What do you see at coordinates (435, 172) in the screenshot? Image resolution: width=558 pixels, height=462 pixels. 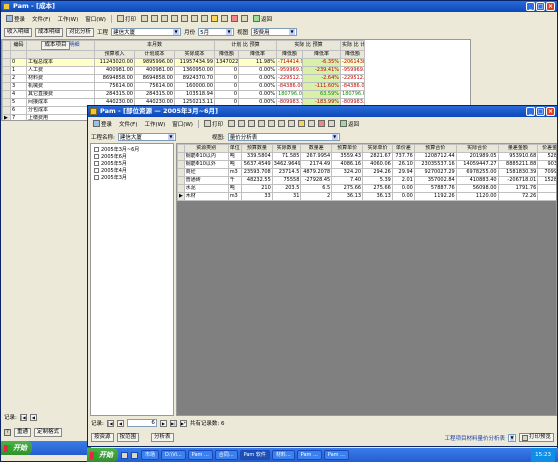 I see `resource-value-cell: 9270027.29` at bounding box center [435, 172].